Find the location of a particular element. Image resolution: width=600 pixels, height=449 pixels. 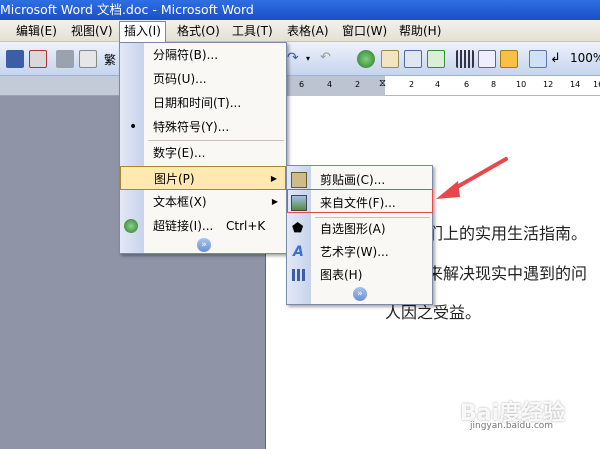

ruler-tick: 8 is located at coordinates (494, 84).